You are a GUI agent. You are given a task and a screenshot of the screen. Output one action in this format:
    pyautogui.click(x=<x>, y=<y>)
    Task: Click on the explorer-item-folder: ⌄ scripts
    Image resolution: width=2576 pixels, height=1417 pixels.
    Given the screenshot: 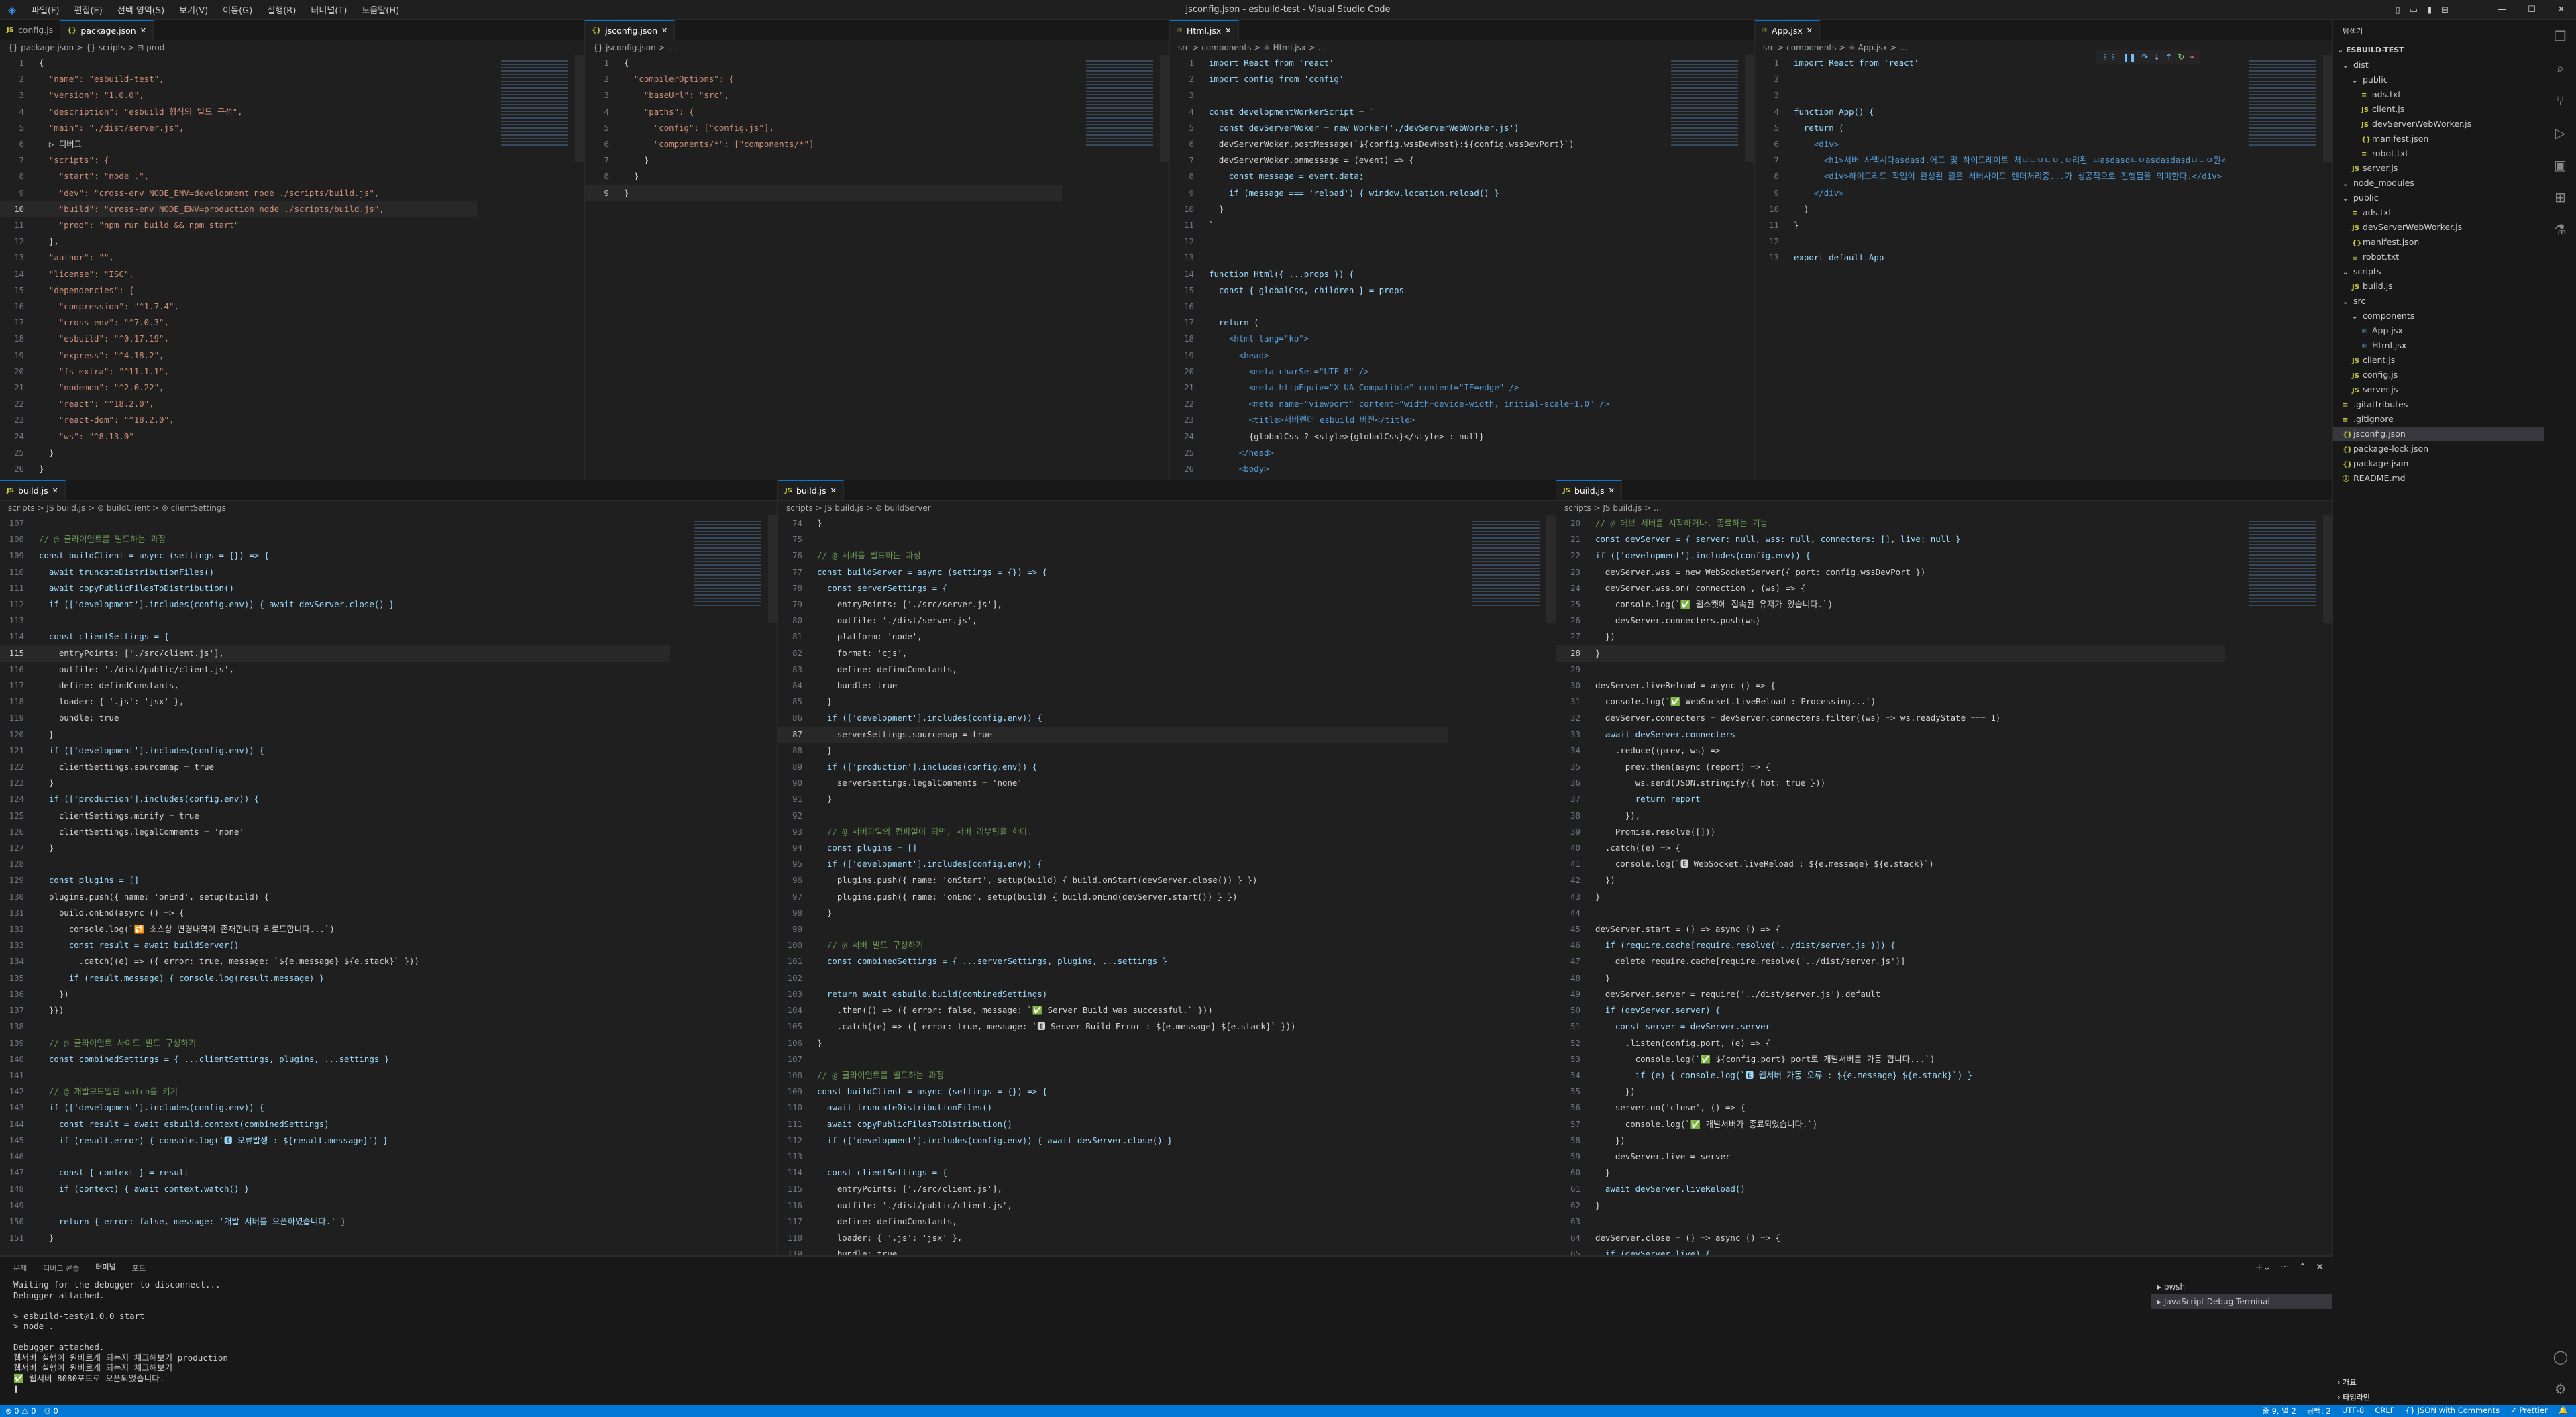 What is the action you would take?
    pyautogui.click(x=2438, y=271)
    